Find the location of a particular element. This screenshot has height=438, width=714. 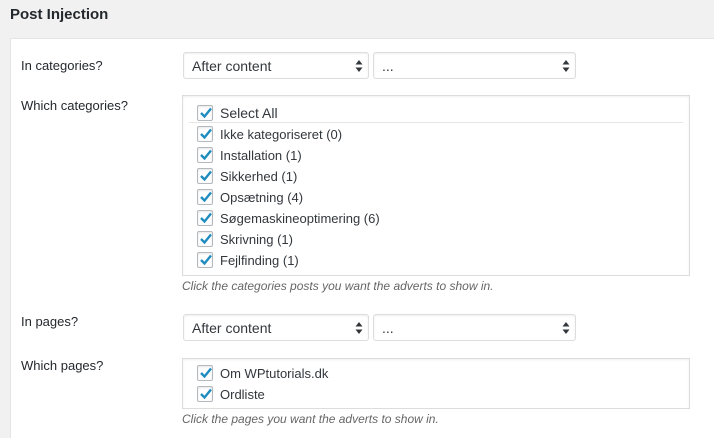

in-categories-label: In categories? is located at coordinates (62, 65).